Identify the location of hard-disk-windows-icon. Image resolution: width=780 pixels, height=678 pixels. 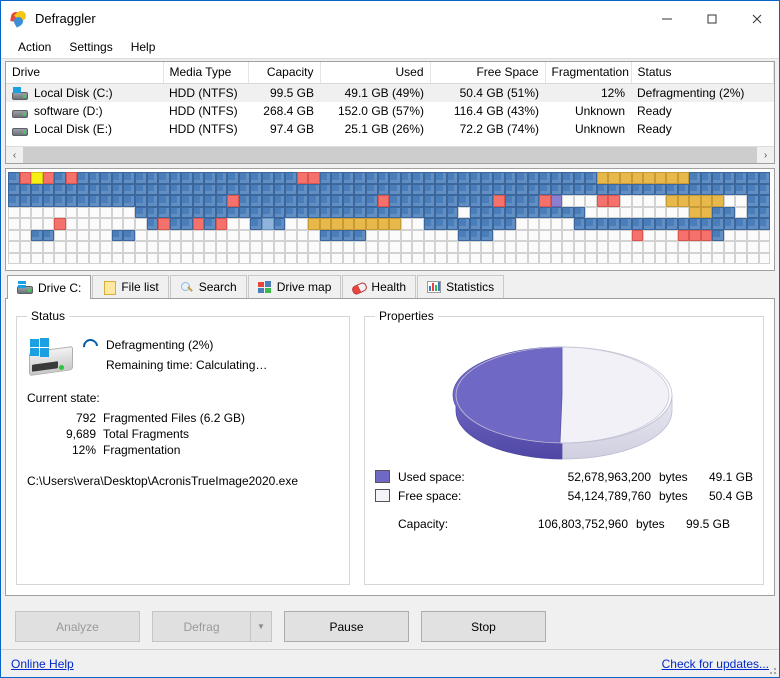
(20, 93).